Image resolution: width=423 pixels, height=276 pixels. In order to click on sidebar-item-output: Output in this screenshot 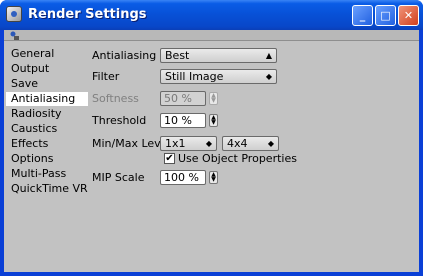, I will do `click(47, 69)`.